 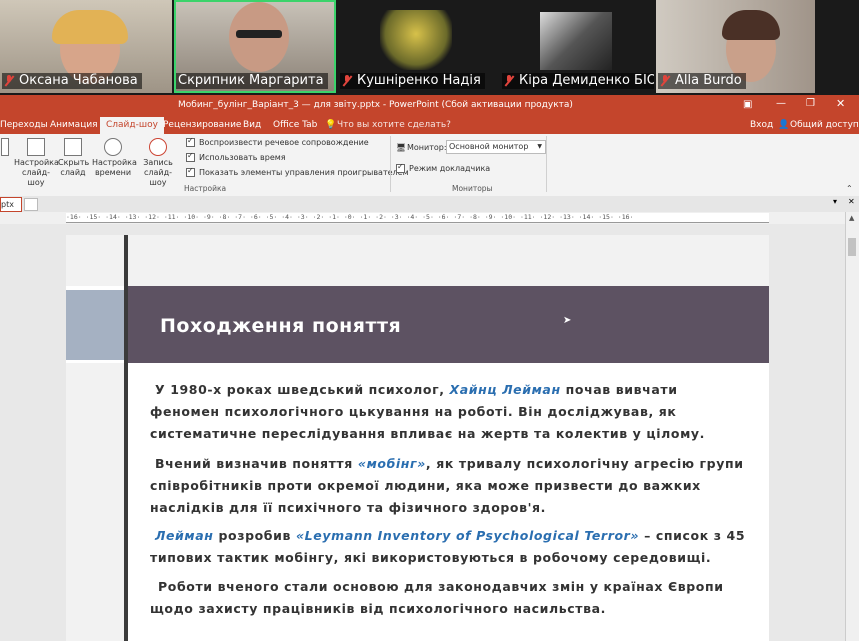 I want to click on chevron-down-icon: ▼, so click(x=539, y=146).